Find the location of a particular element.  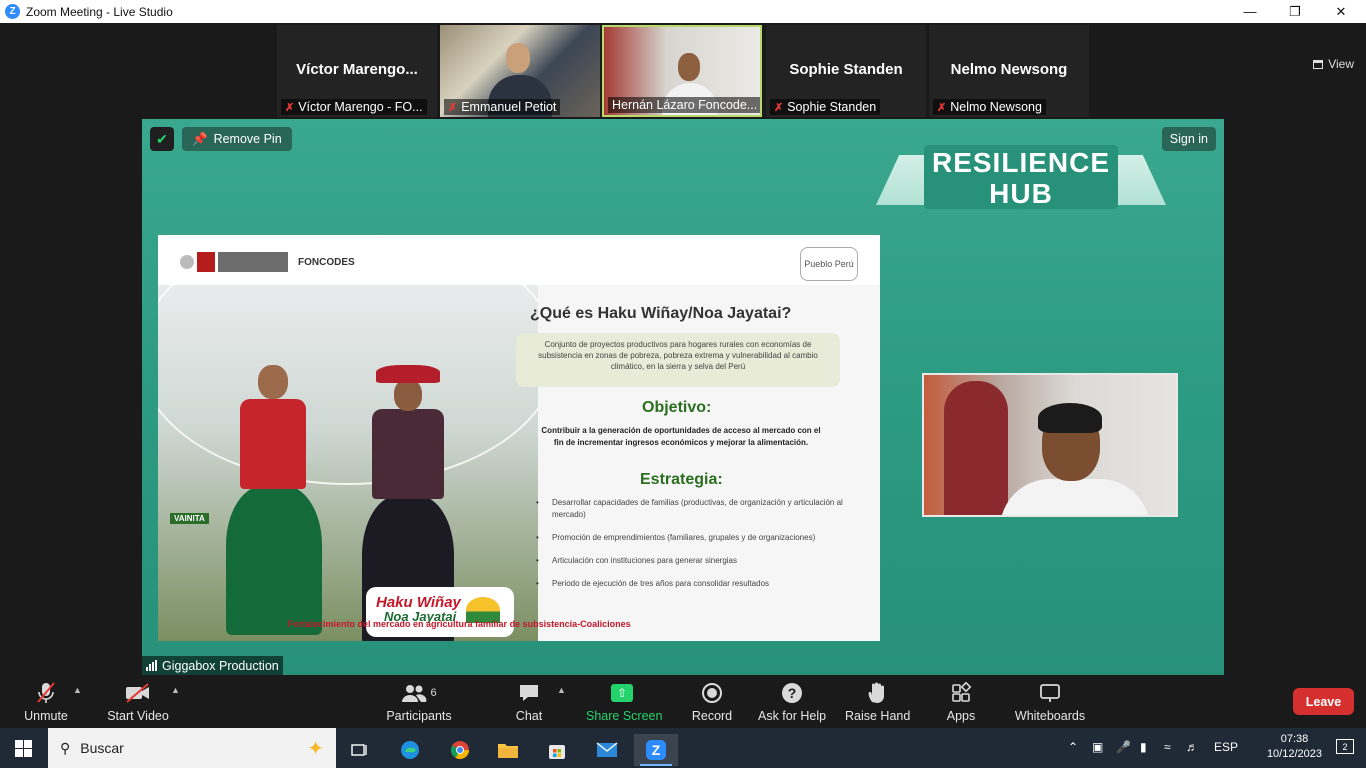

notification-count: 2 is located at coordinates (1345, 746).